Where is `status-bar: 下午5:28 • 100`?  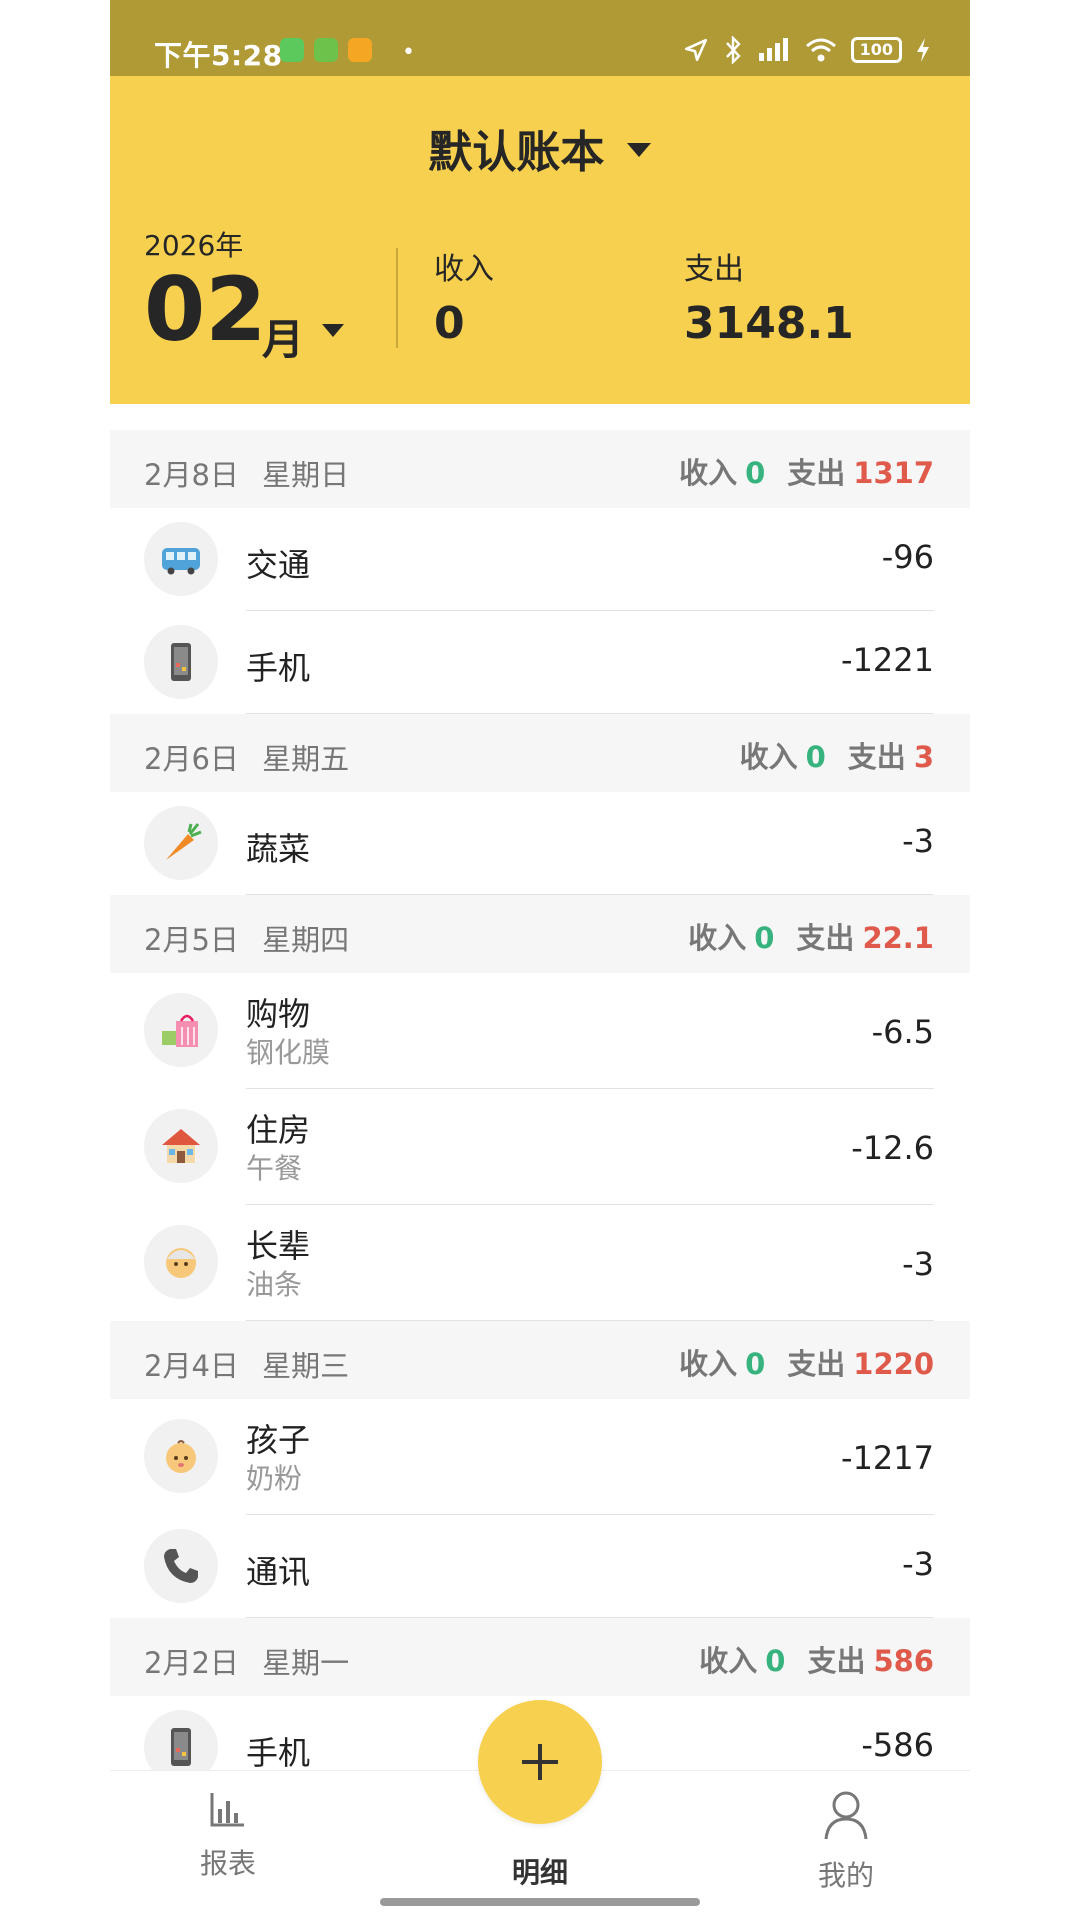
status-bar: 下午5:28 • 100 is located at coordinates (540, 38).